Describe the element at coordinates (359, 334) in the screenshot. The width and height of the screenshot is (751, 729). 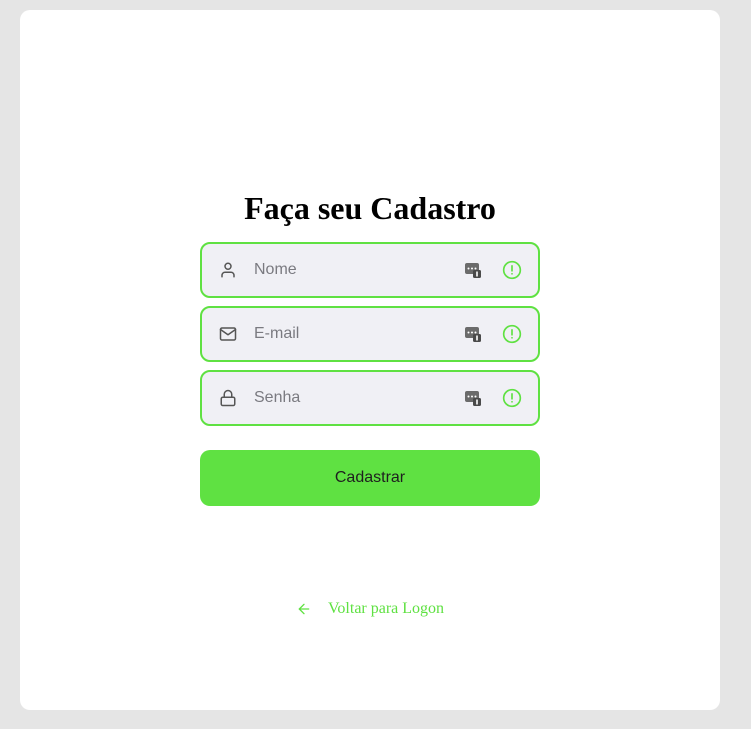
I see `email-input` at that location.